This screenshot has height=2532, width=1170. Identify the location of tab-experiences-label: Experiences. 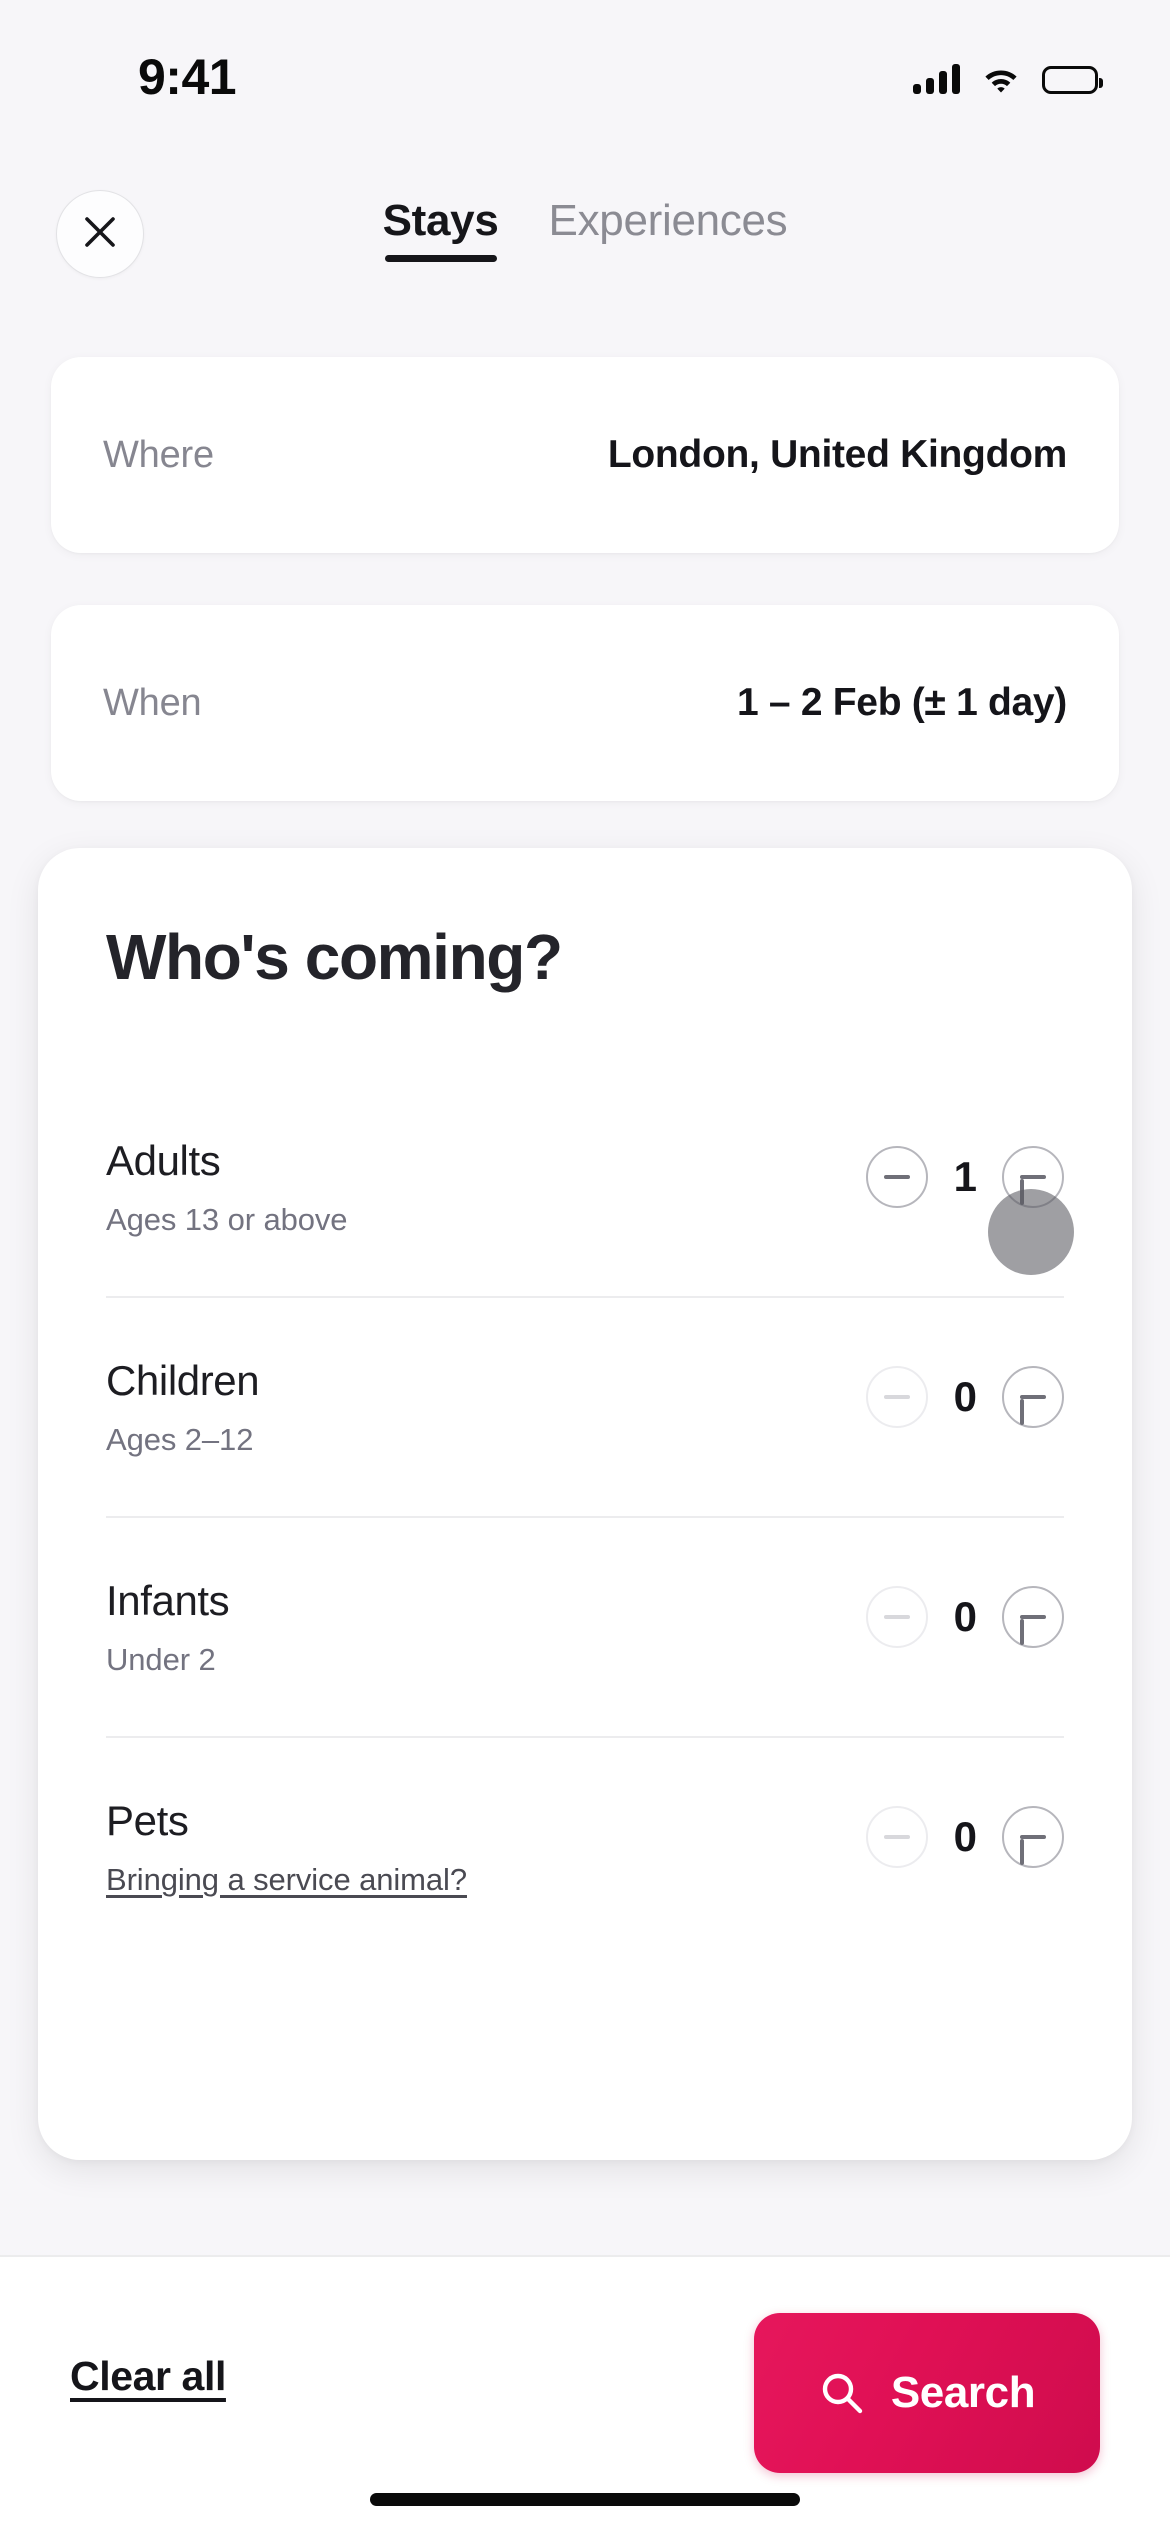
(668, 220).